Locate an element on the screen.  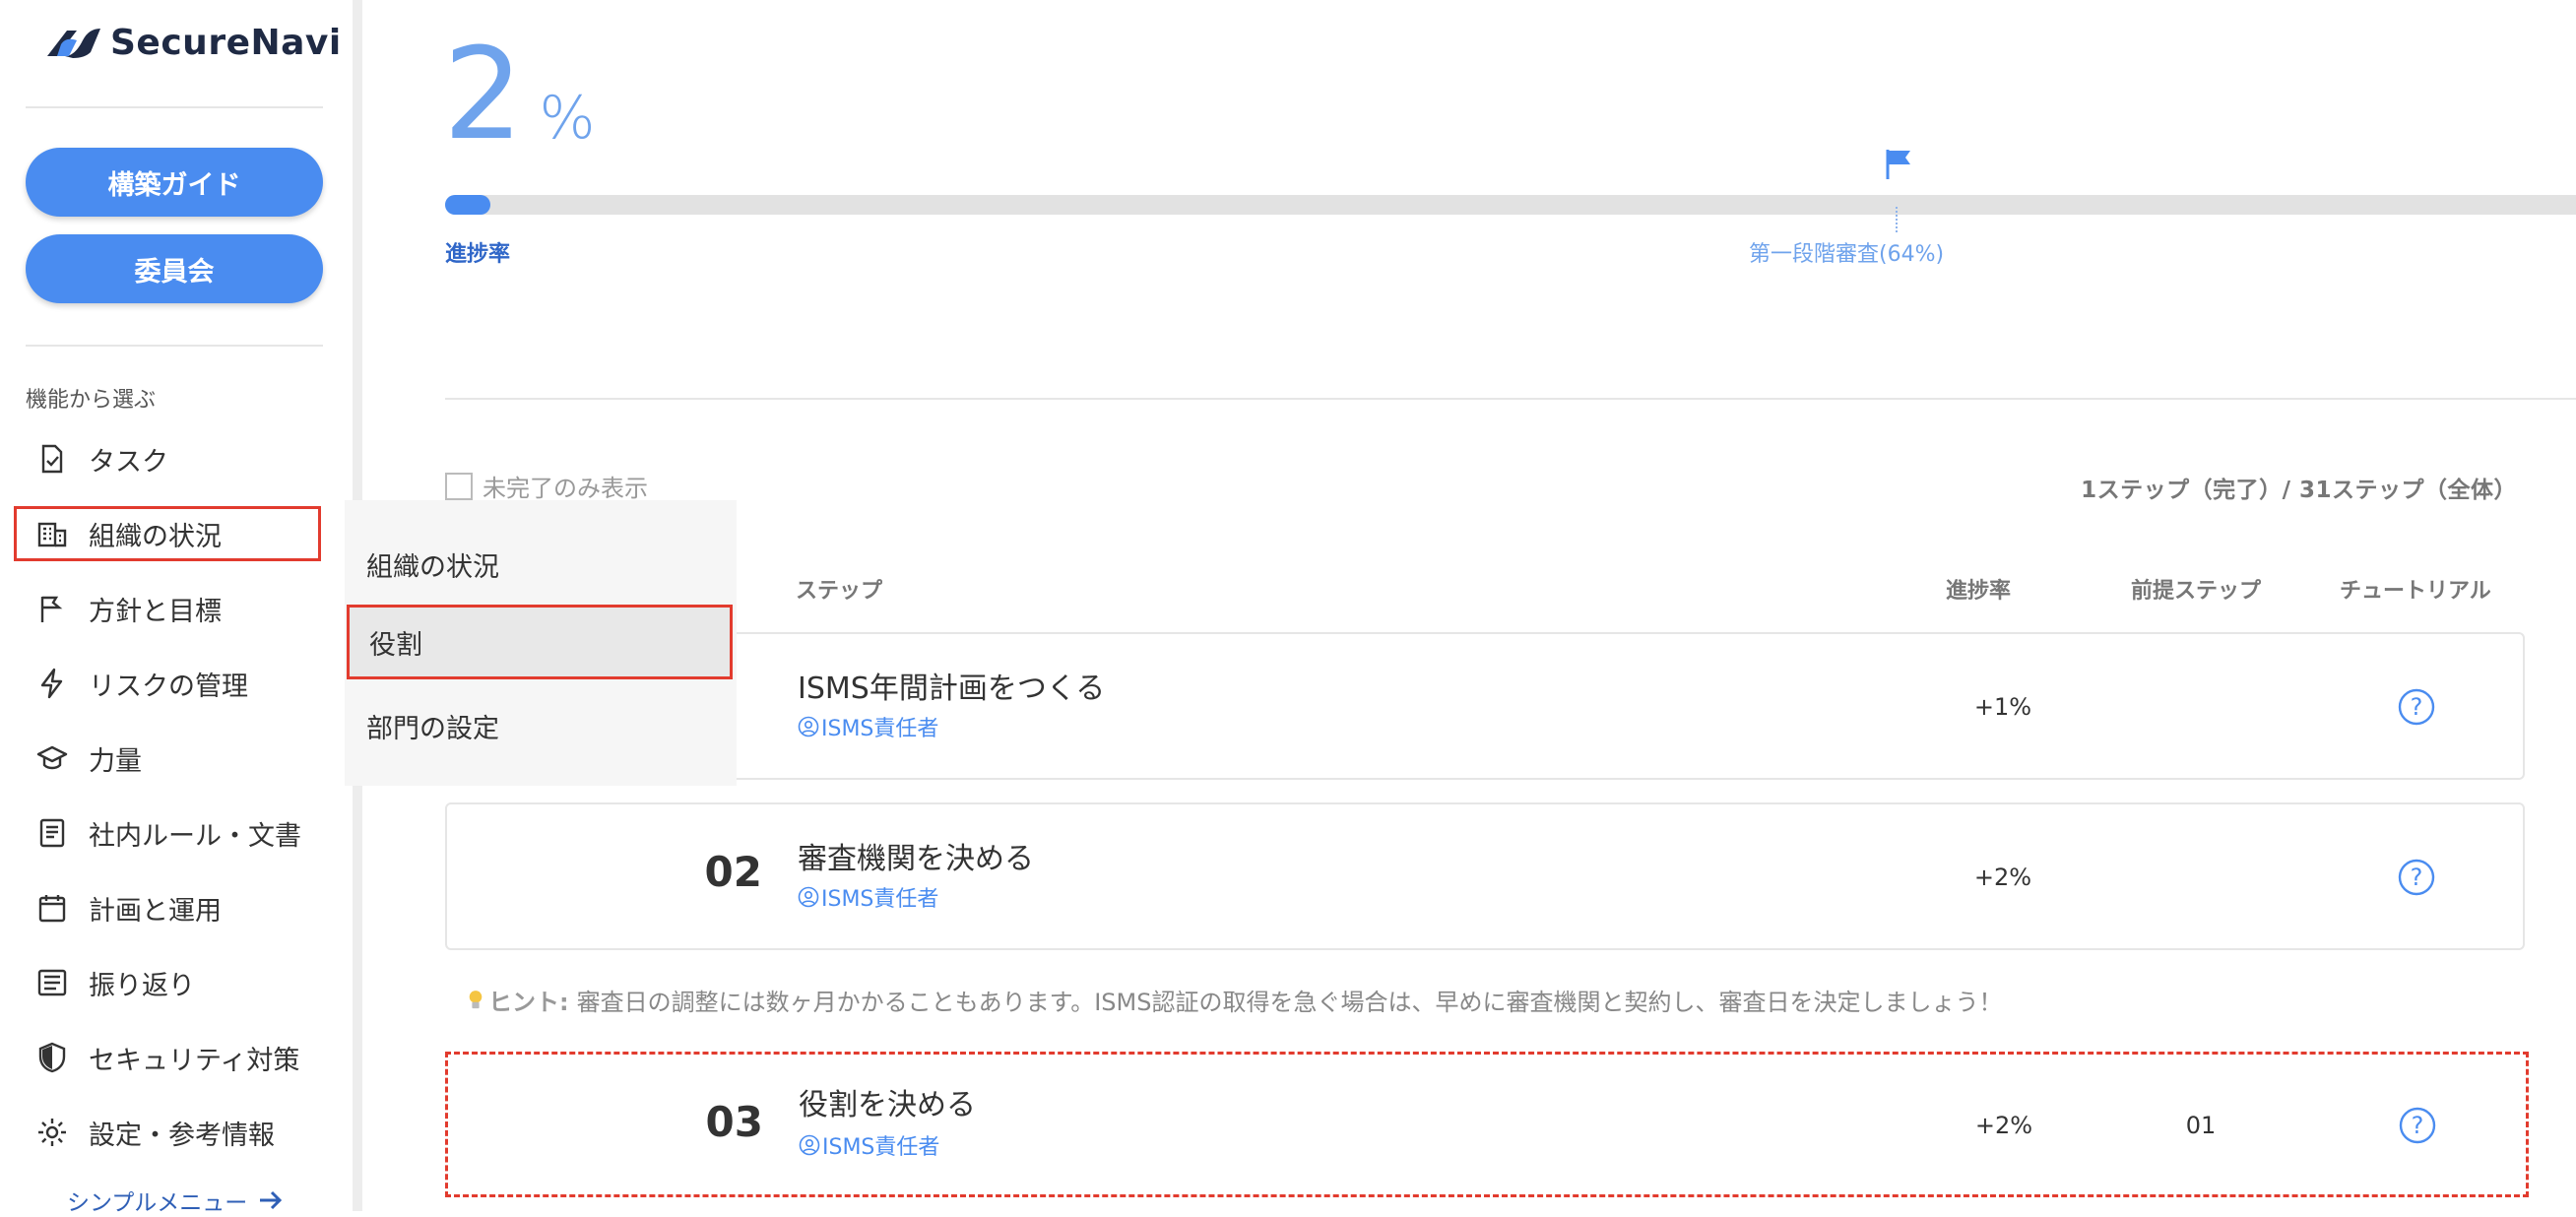
guide-button: 構築ガイド is located at coordinates (174, 182).